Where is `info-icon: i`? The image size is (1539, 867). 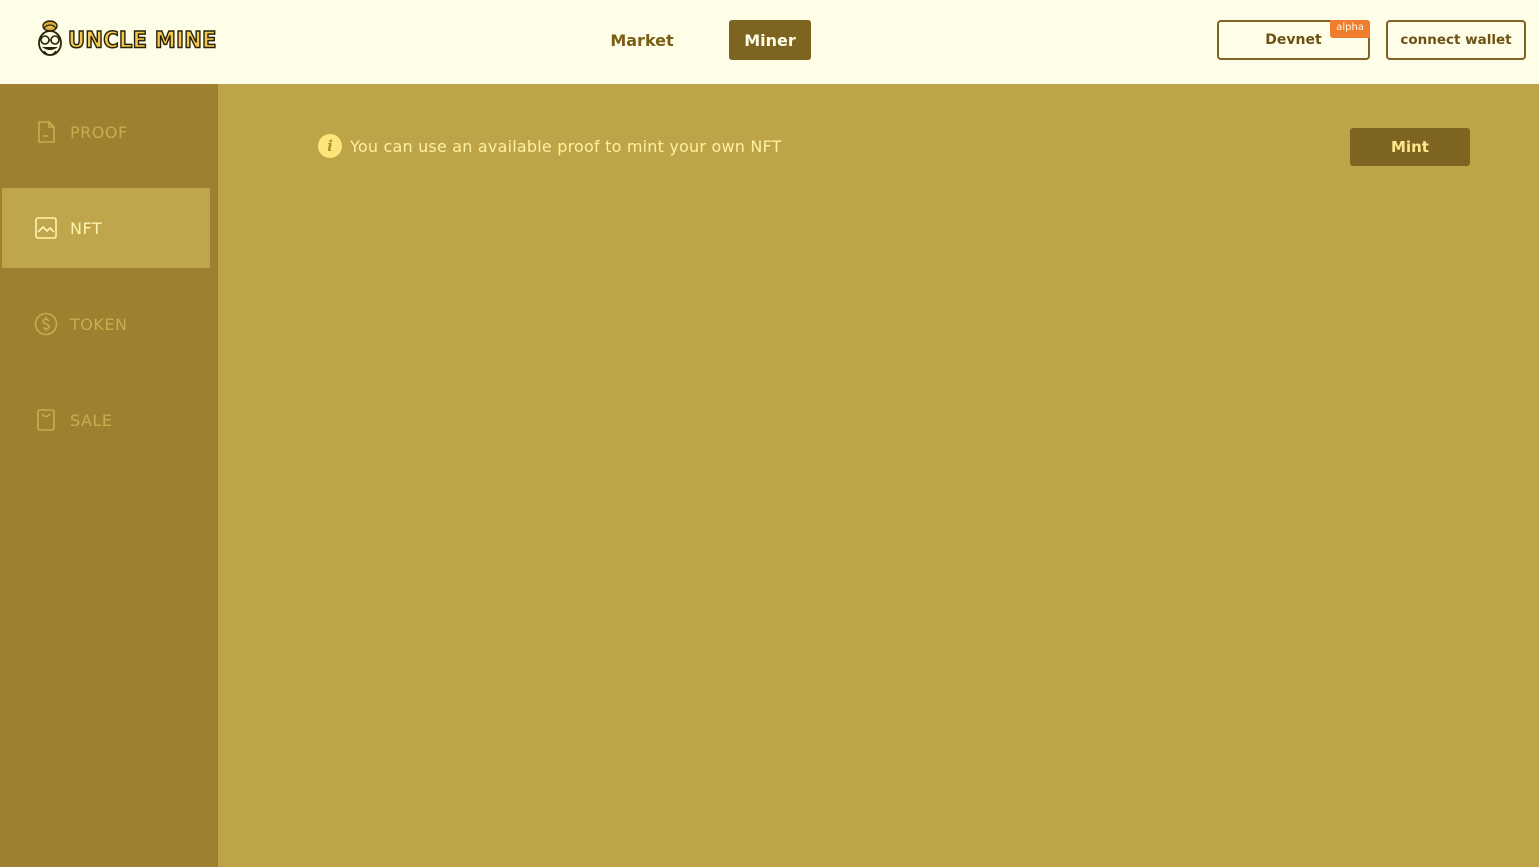 info-icon: i is located at coordinates (330, 146).